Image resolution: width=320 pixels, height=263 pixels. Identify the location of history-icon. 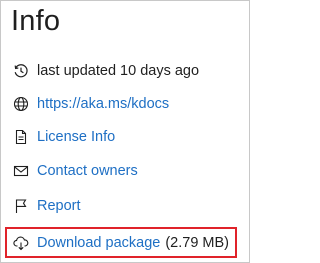
(21, 71).